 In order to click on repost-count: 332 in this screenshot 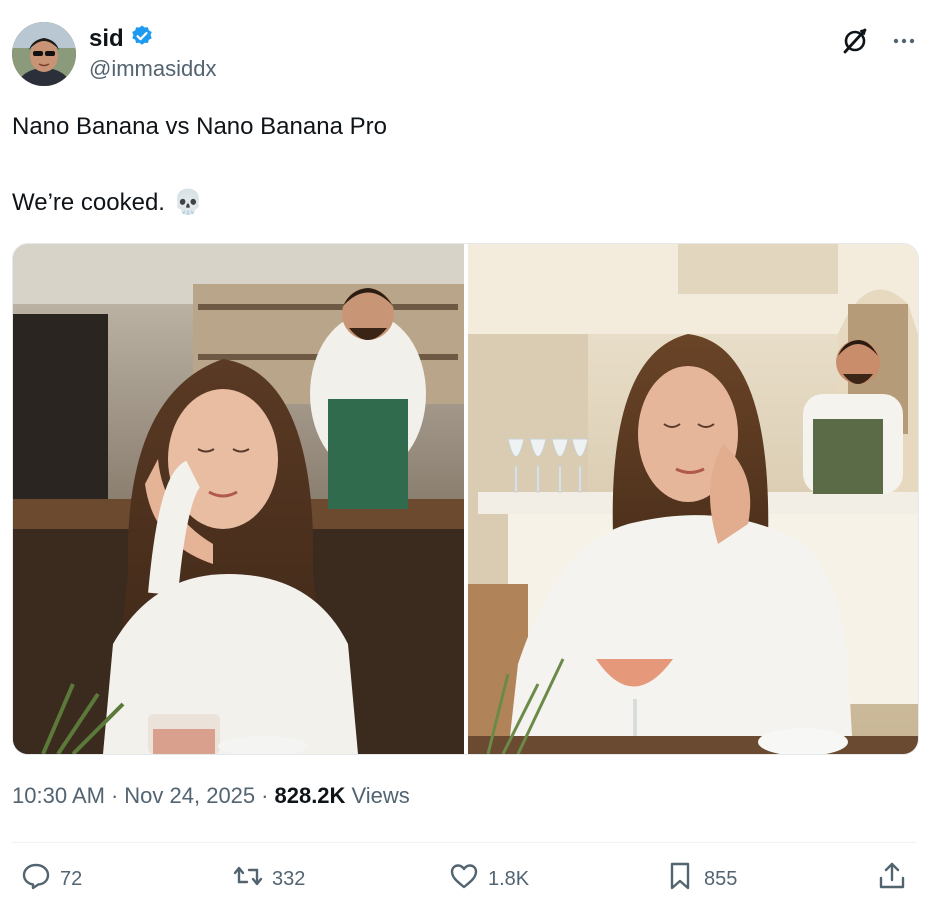, I will do `click(289, 878)`.